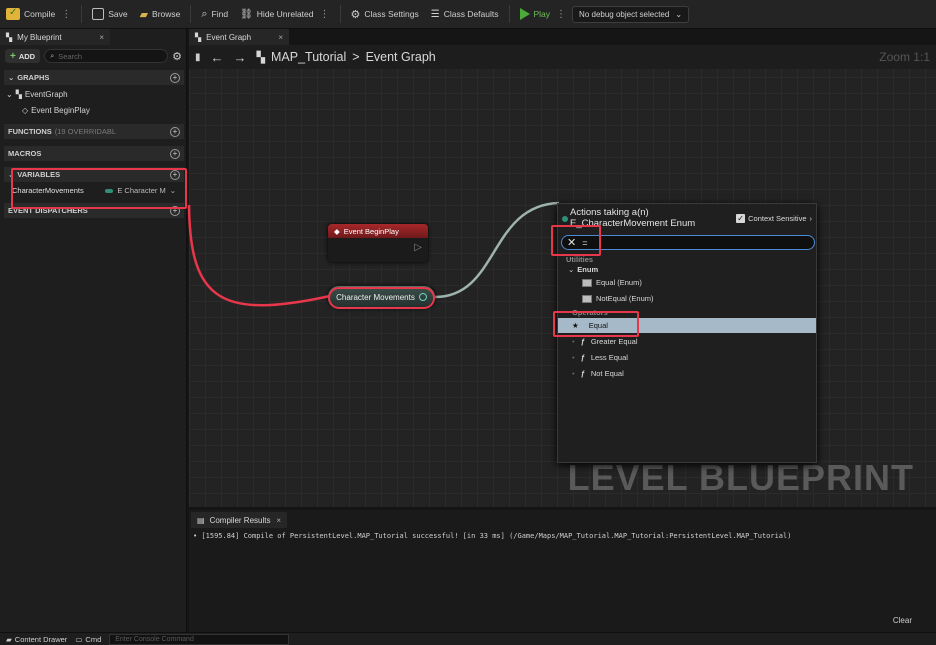  What do you see at coordinates (199, 639) in the screenshot?
I see `console-input: Enter Console Command` at bounding box center [199, 639].